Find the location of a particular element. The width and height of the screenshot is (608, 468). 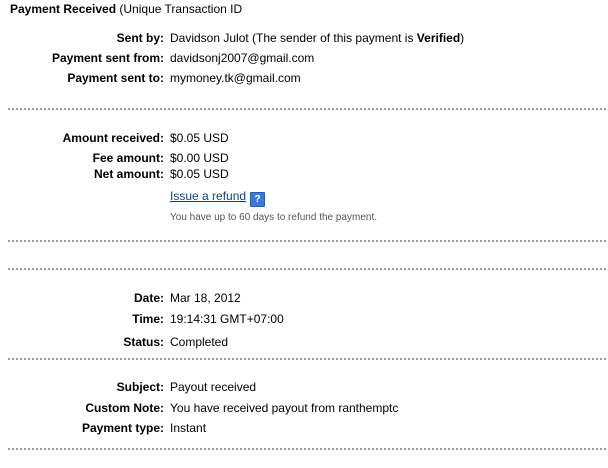

time-value: 19:14:31 GMT+07:00 is located at coordinates (227, 319).